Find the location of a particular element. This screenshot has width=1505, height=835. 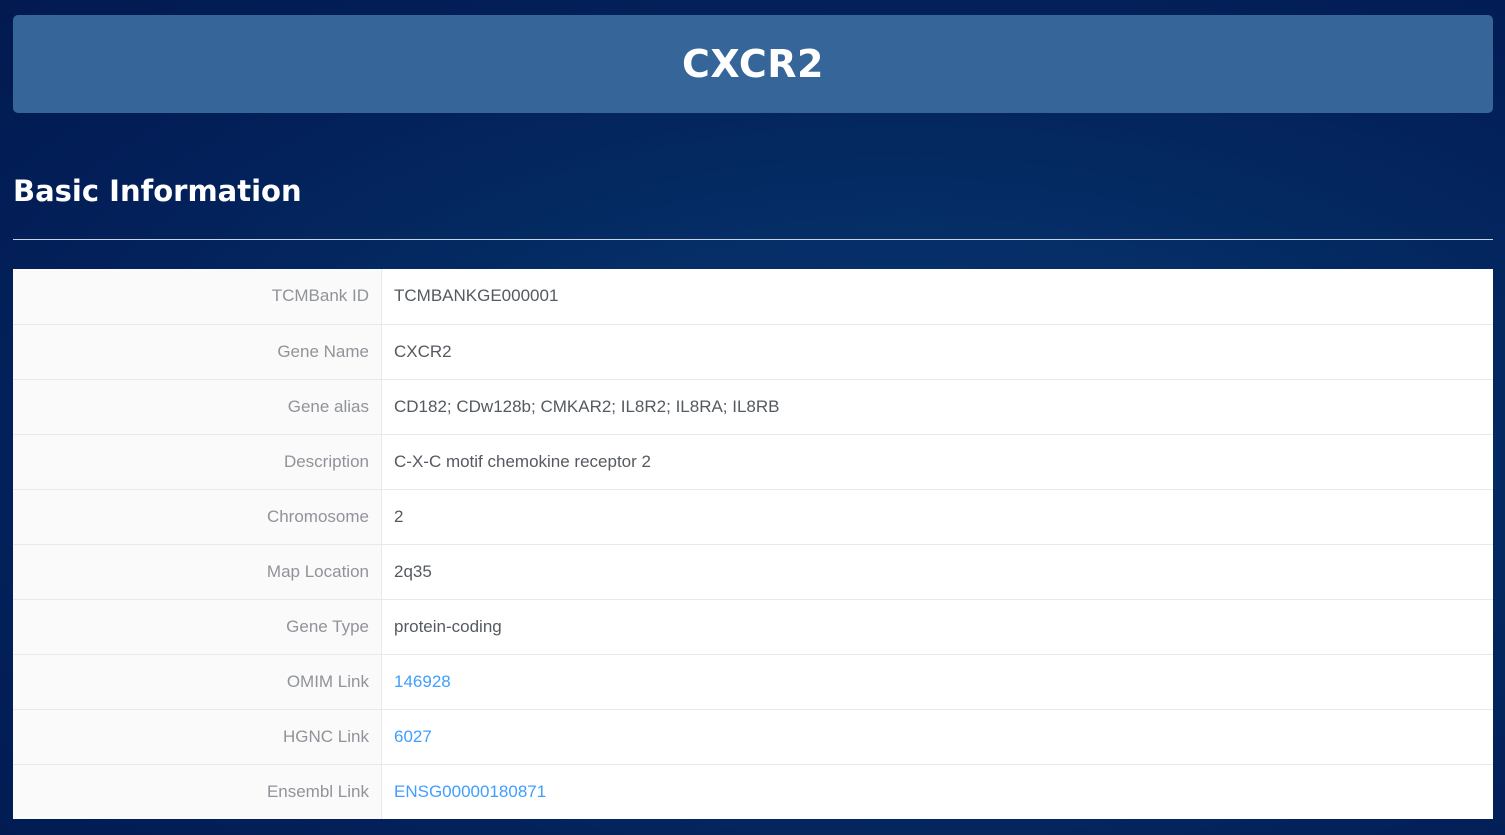

row-label: Gene alias is located at coordinates (197, 407).